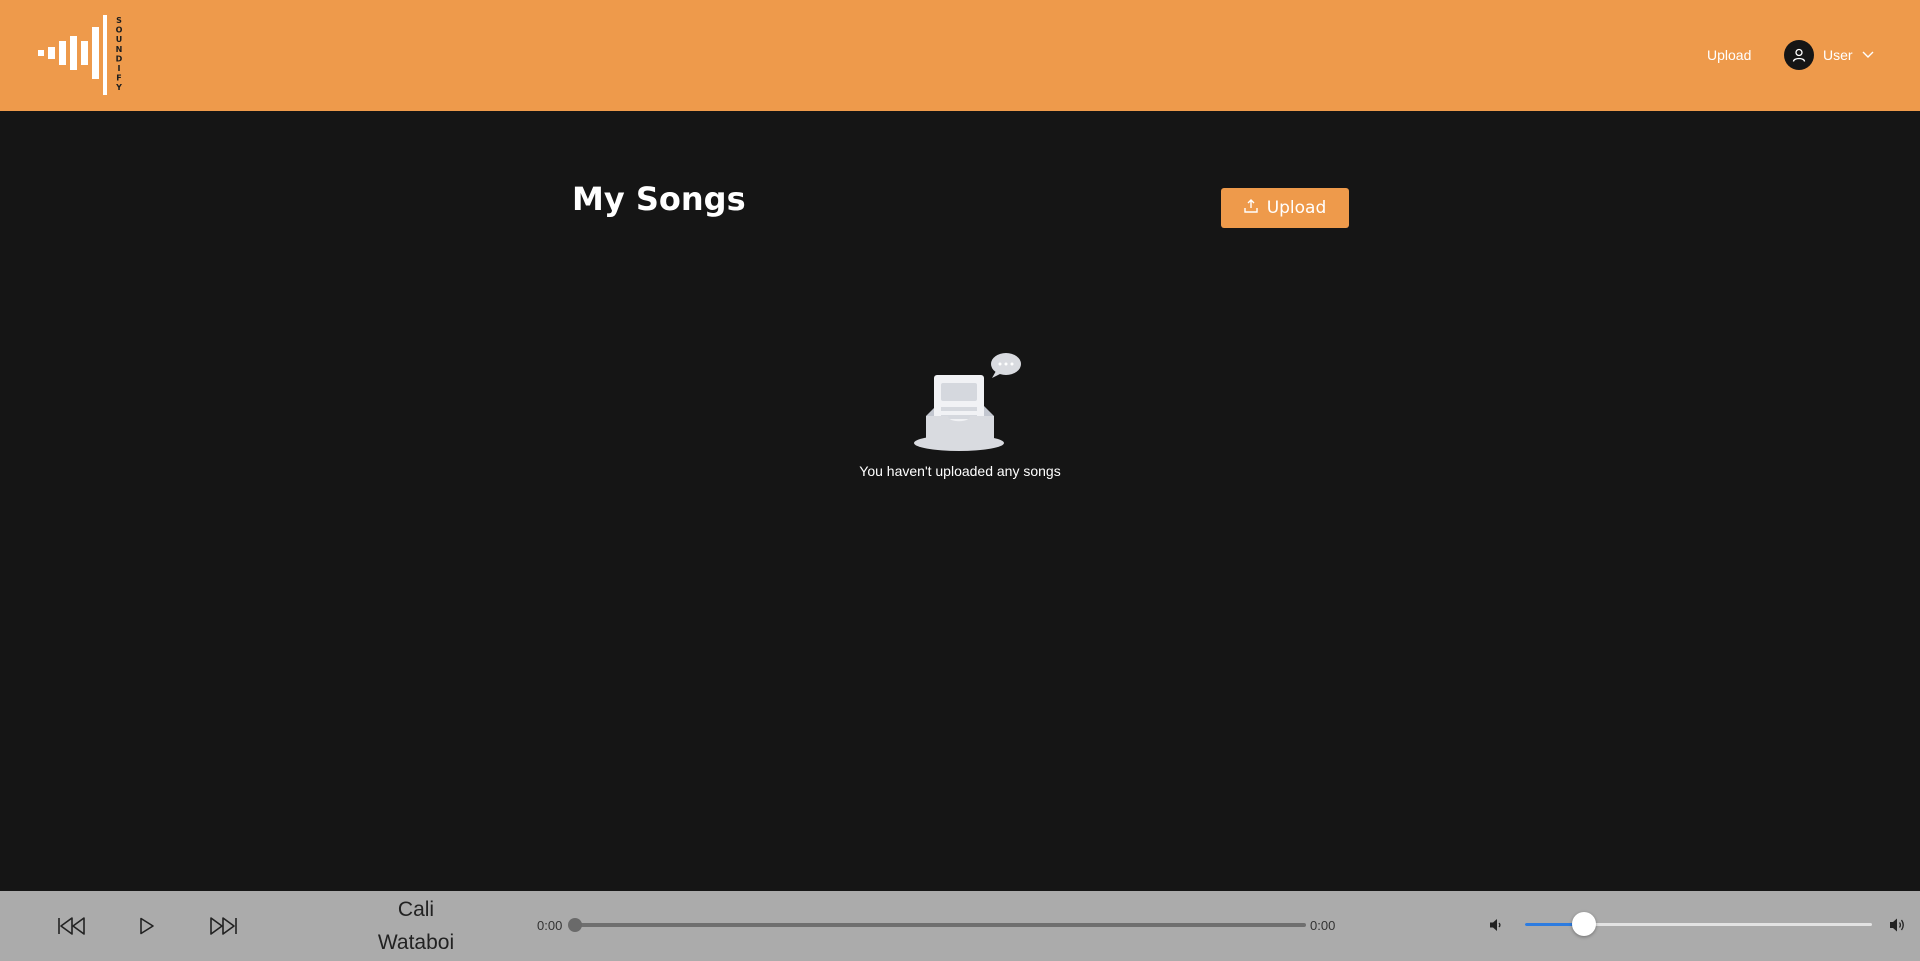 This screenshot has height=961, width=1920. I want to click on duration: 0:00, so click(1323, 925).